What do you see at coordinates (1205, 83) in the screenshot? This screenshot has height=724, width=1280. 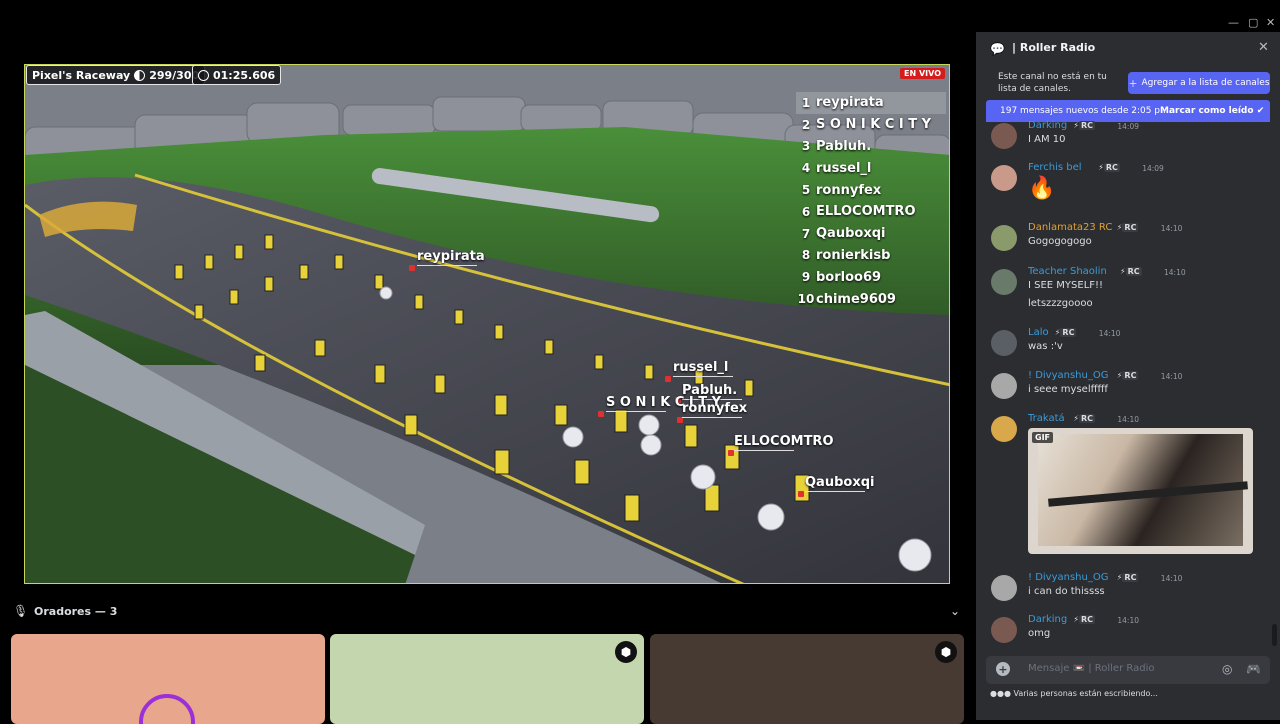 I see `add-channel-label: Agregar a la lista de canales` at bounding box center [1205, 83].